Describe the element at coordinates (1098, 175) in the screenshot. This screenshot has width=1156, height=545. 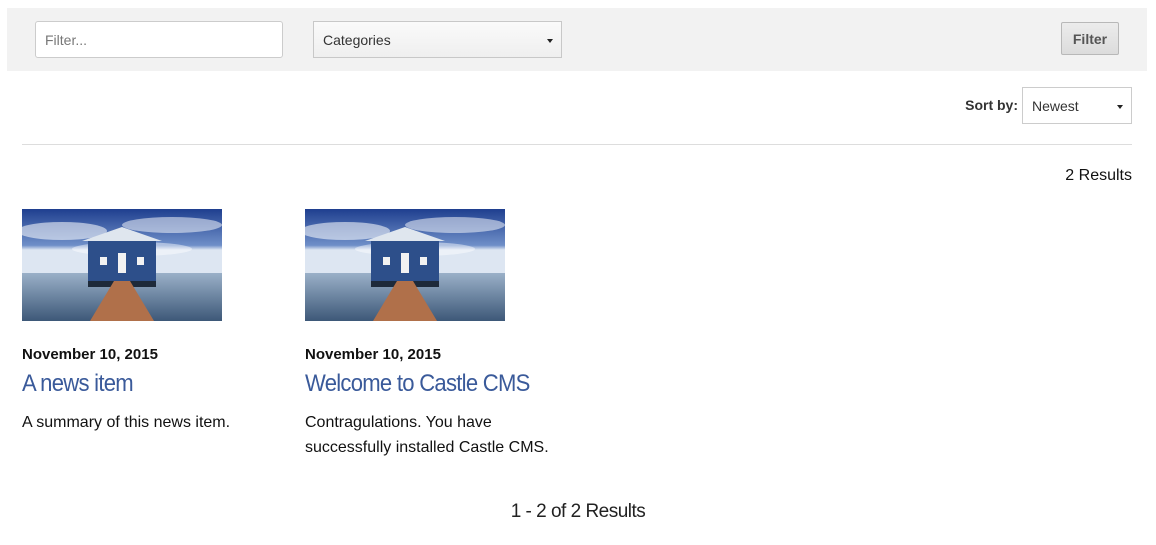
I see `results-count: 2 Results` at that location.